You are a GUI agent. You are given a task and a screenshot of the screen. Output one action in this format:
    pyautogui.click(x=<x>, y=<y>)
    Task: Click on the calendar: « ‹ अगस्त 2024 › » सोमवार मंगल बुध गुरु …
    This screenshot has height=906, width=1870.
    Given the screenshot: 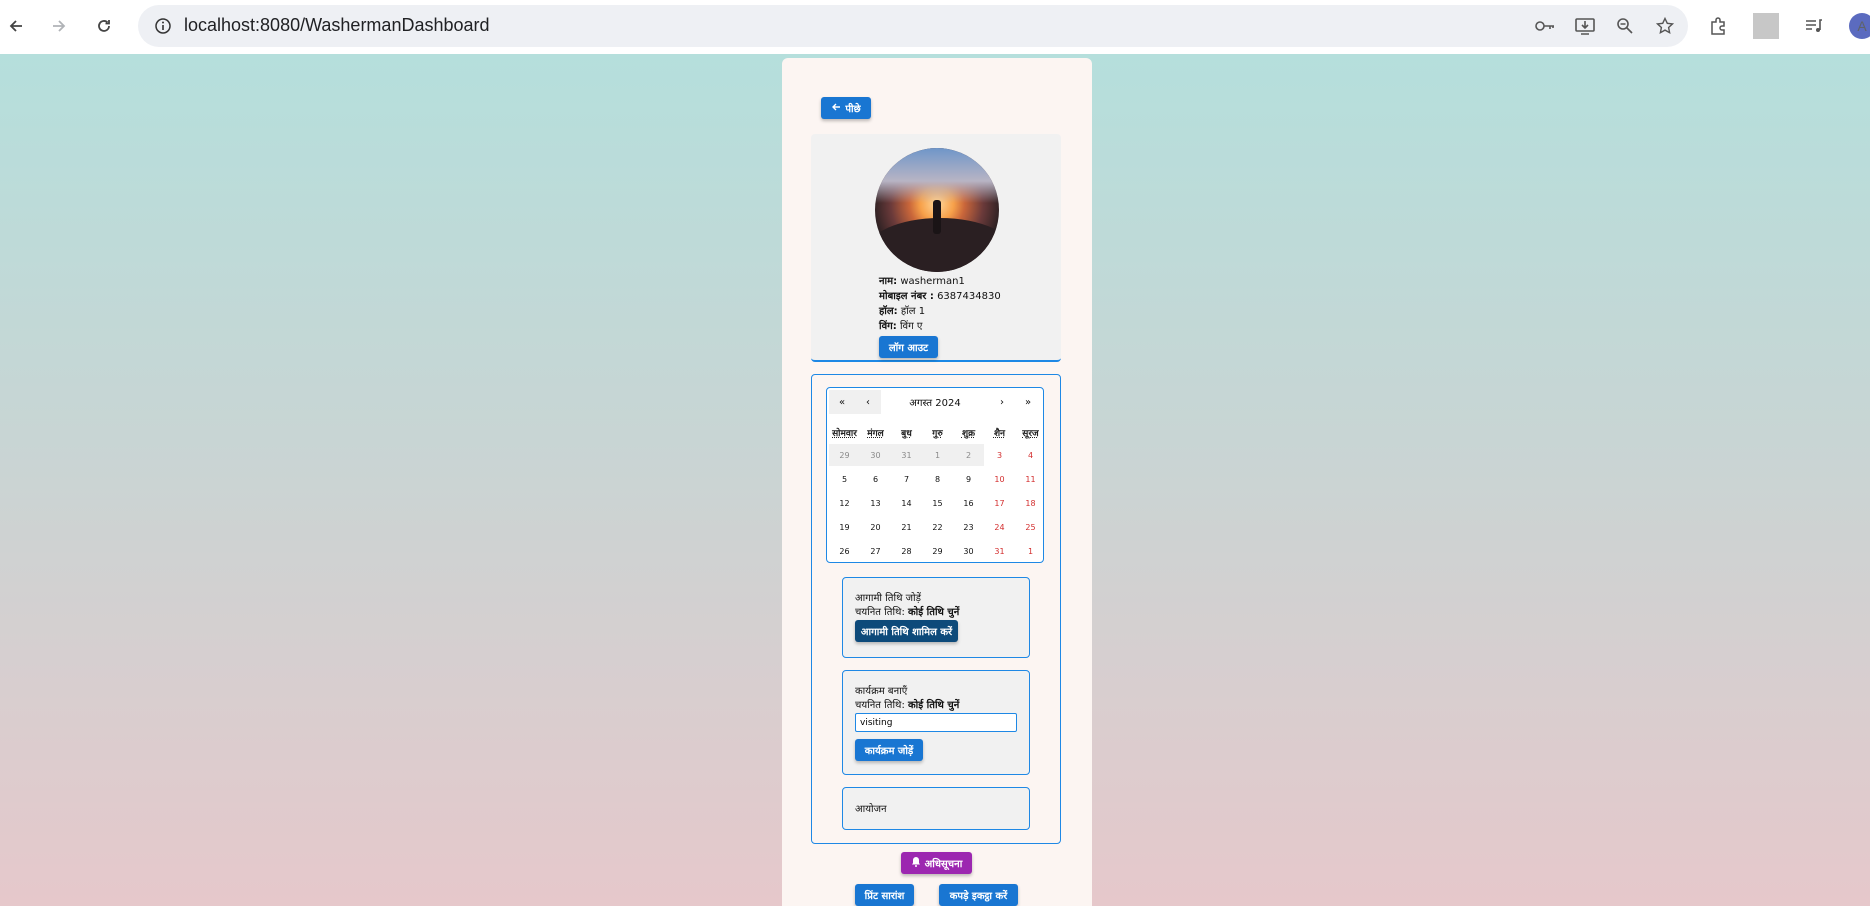 What is the action you would take?
    pyautogui.click(x=935, y=475)
    